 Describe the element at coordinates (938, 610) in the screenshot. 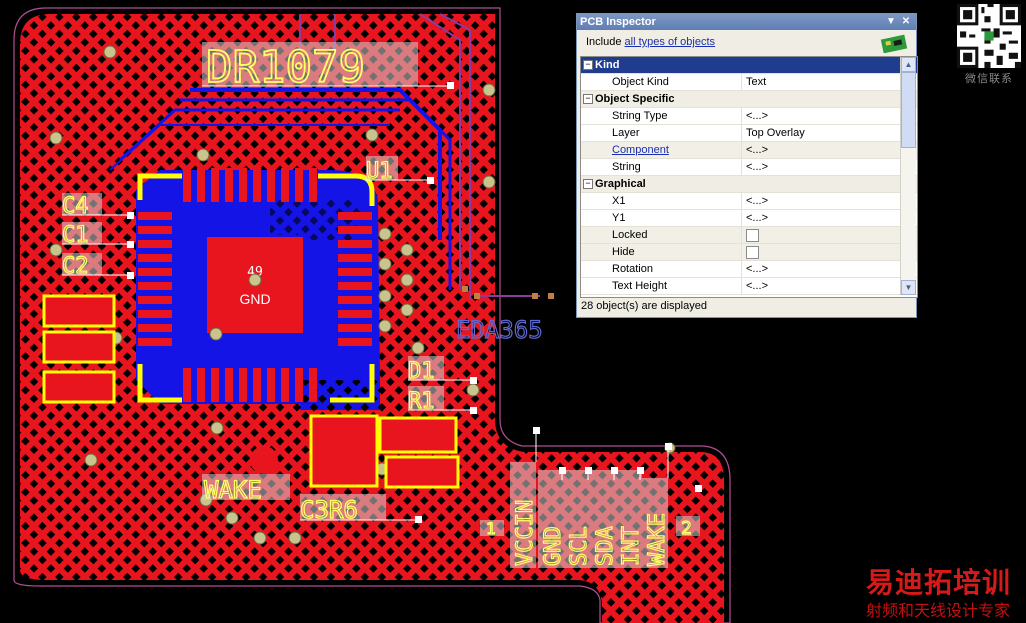

I see `tagline-watermark: 射频和天线设计专家` at that location.